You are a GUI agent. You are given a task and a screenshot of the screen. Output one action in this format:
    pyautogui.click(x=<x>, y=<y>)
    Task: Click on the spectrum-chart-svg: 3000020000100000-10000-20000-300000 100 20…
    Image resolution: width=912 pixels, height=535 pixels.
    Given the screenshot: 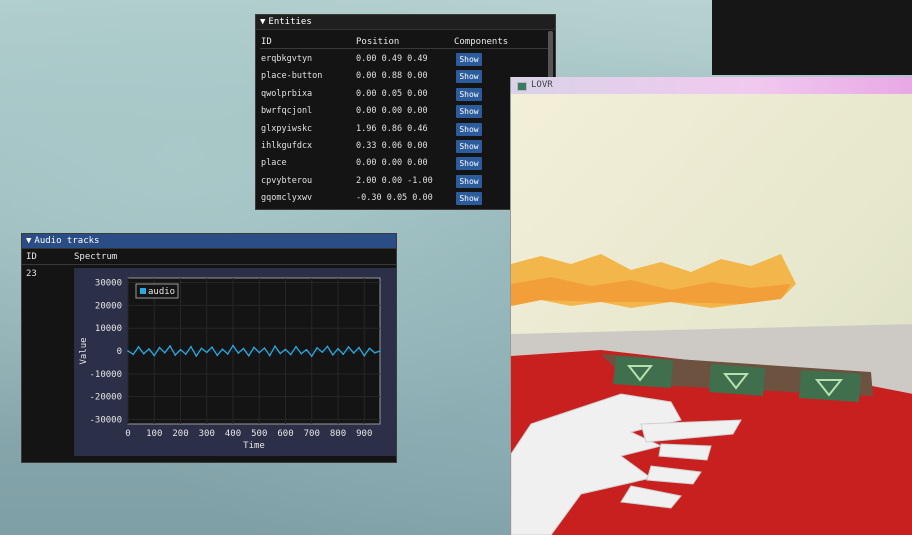 What is the action you would take?
    pyautogui.click(x=230, y=364)
    